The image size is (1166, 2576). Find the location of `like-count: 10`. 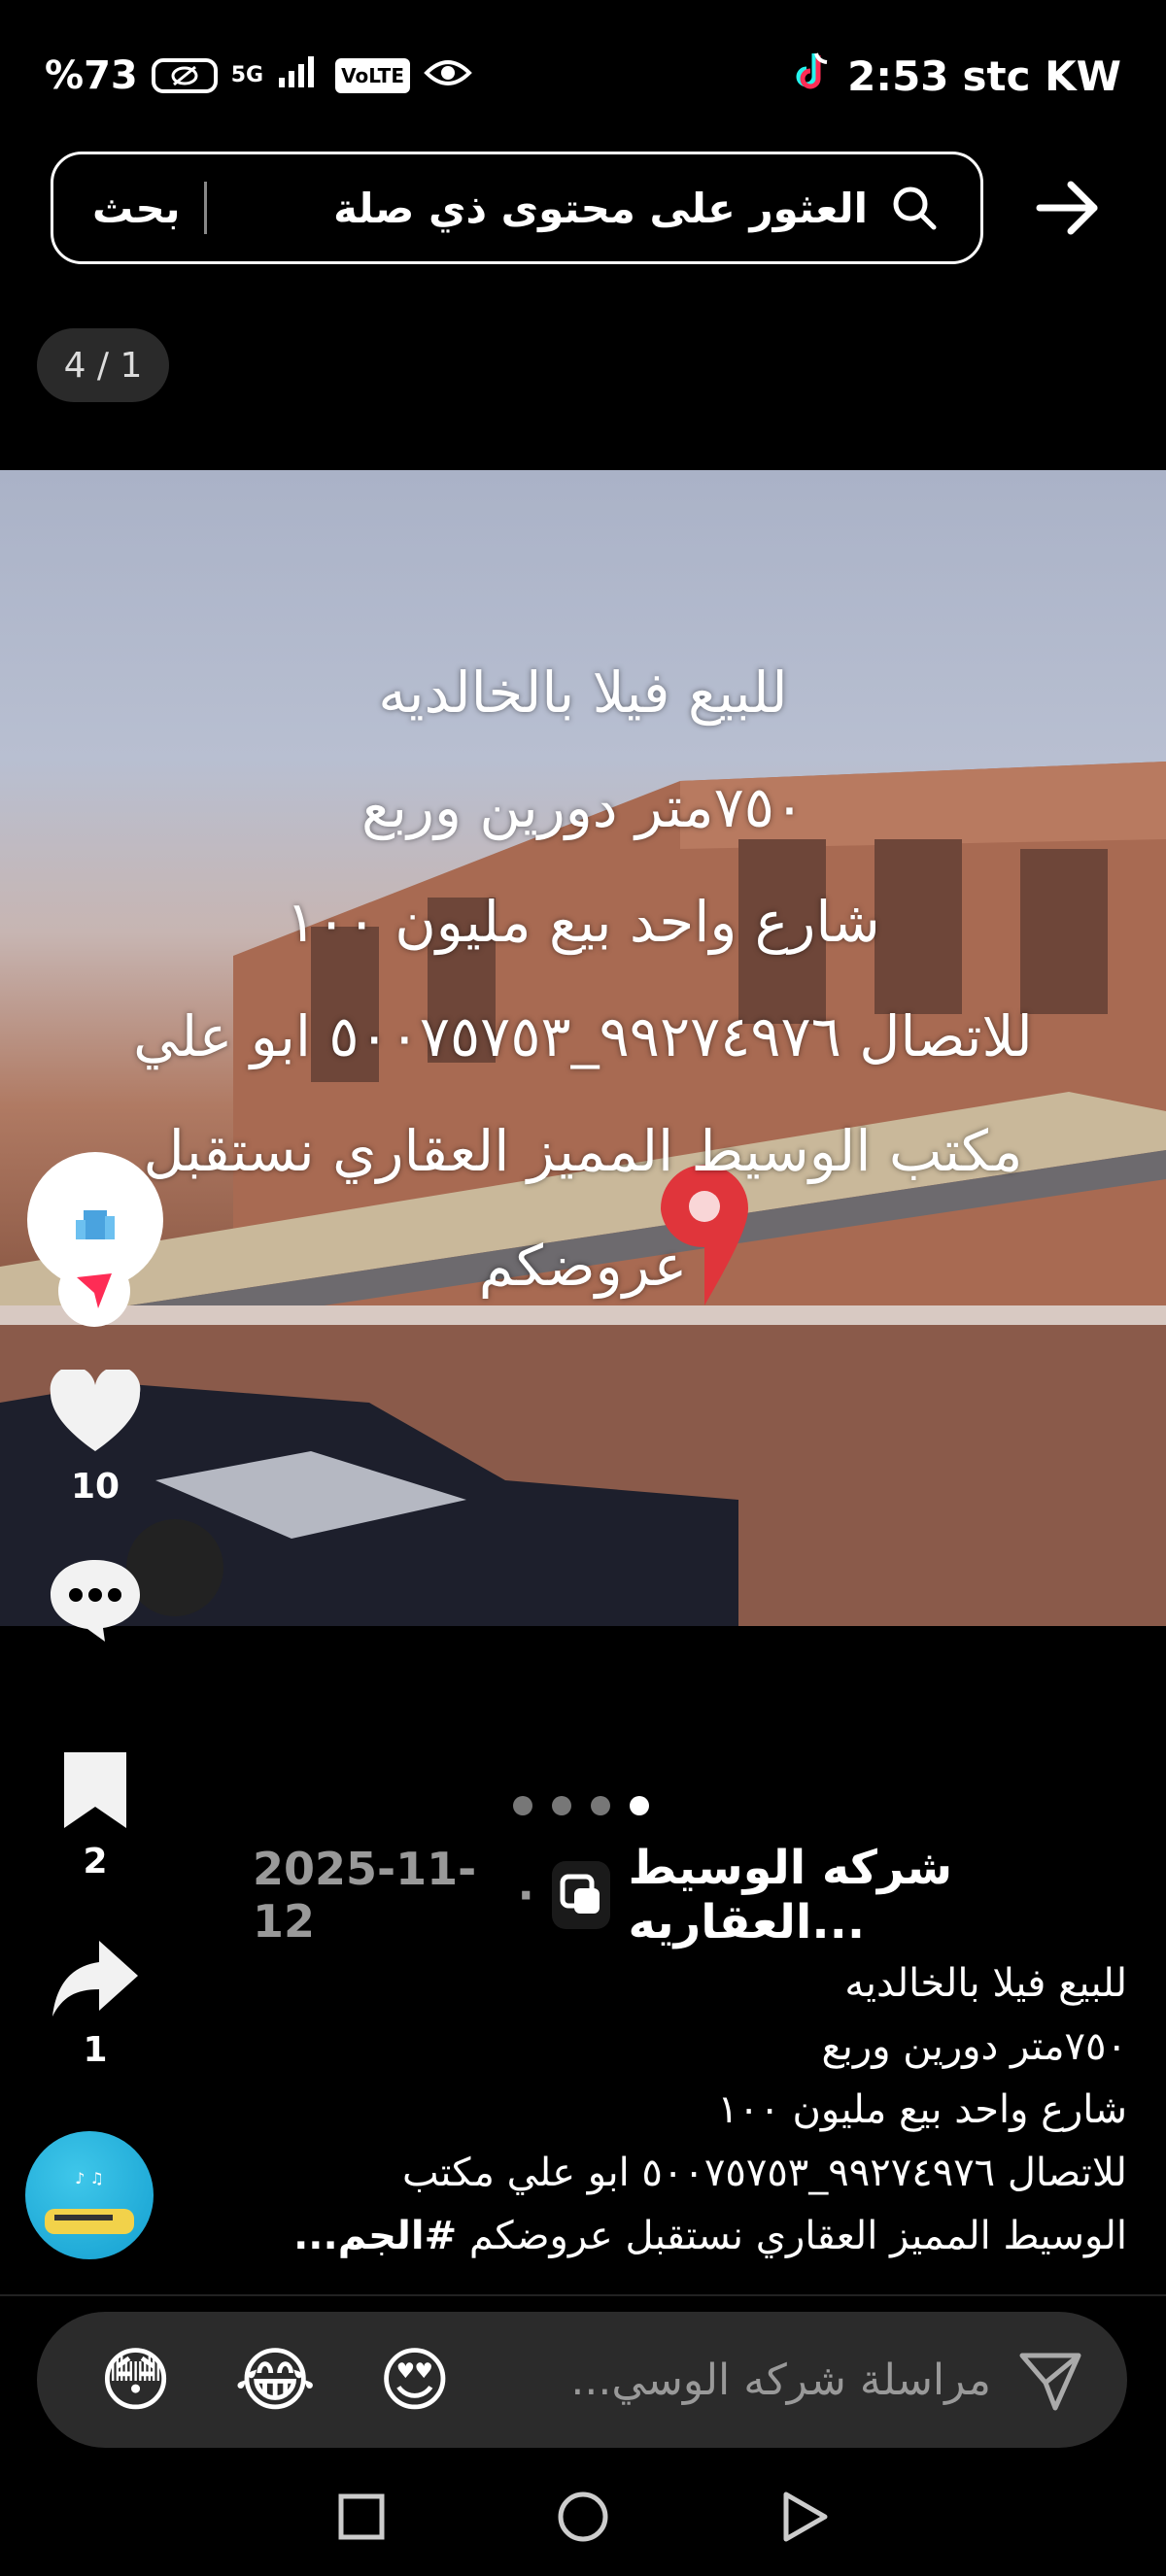

like-count: 10 is located at coordinates (95, 1487).